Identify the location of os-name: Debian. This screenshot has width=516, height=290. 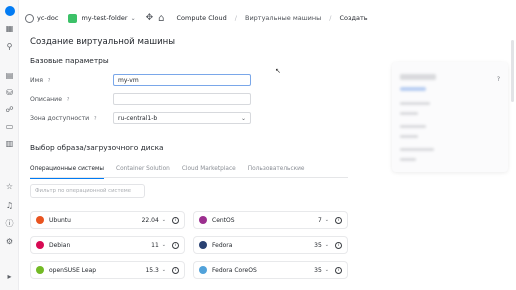
(60, 245).